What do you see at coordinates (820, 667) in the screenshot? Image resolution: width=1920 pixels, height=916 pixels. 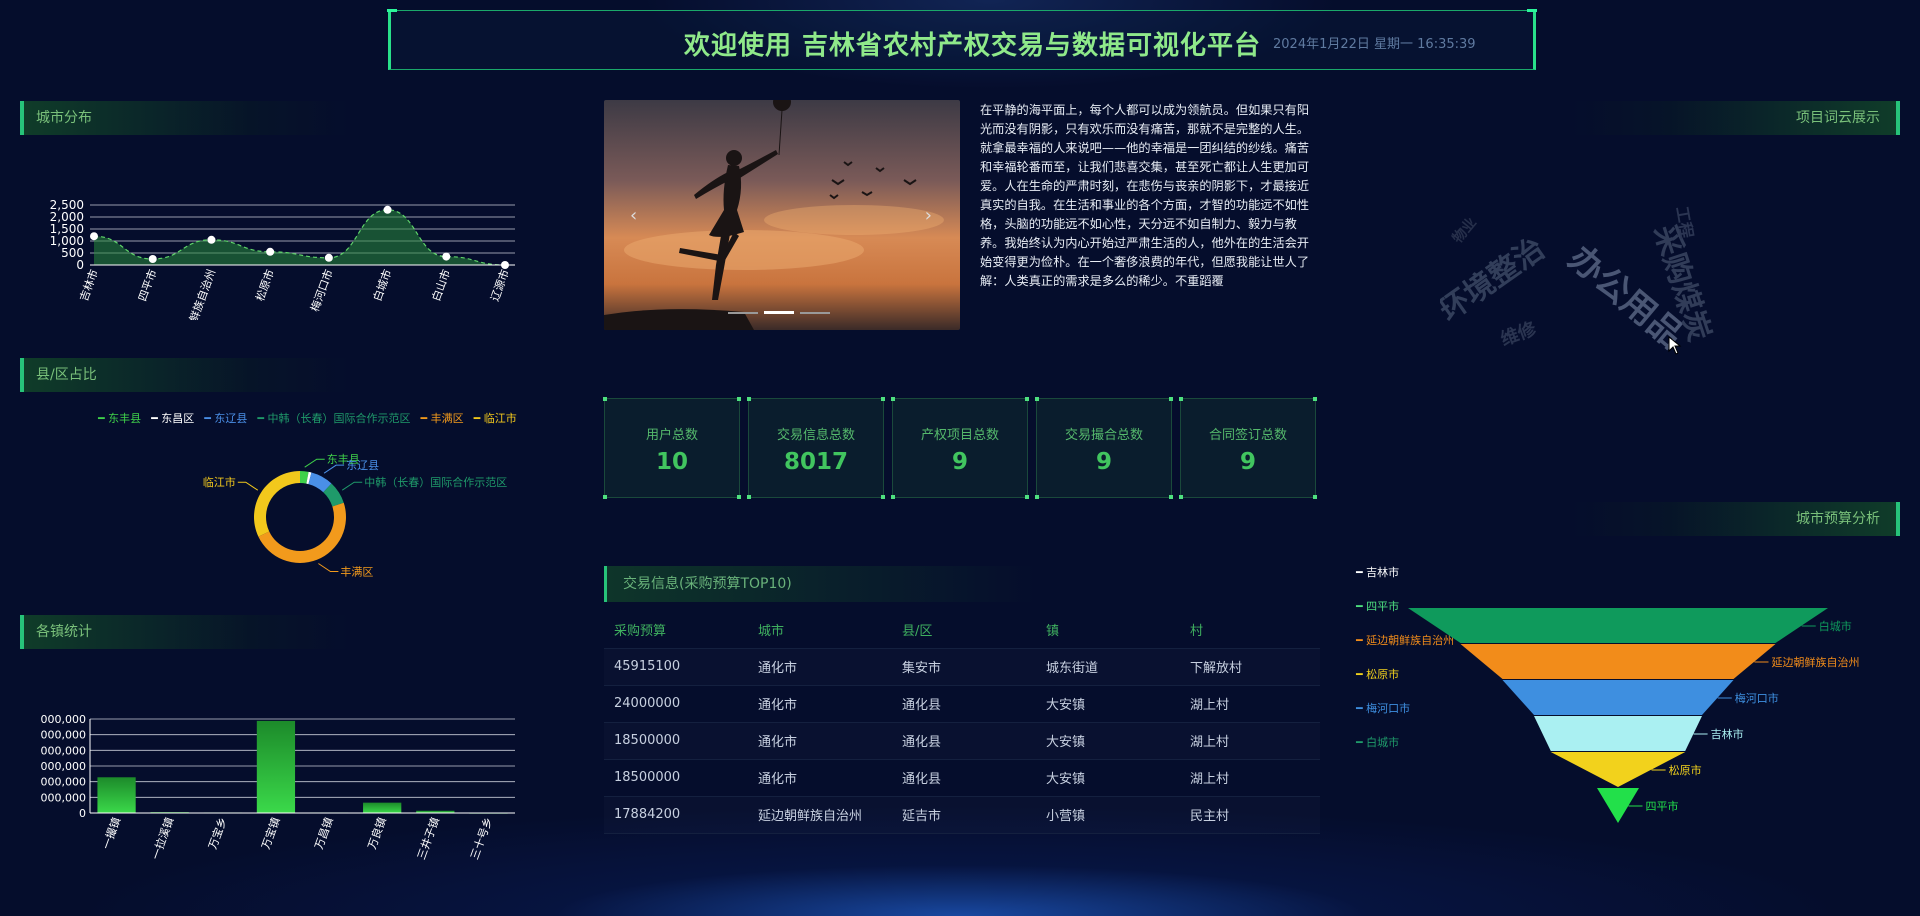 I see `table-cell: 通化市` at bounding box center [820, 667].